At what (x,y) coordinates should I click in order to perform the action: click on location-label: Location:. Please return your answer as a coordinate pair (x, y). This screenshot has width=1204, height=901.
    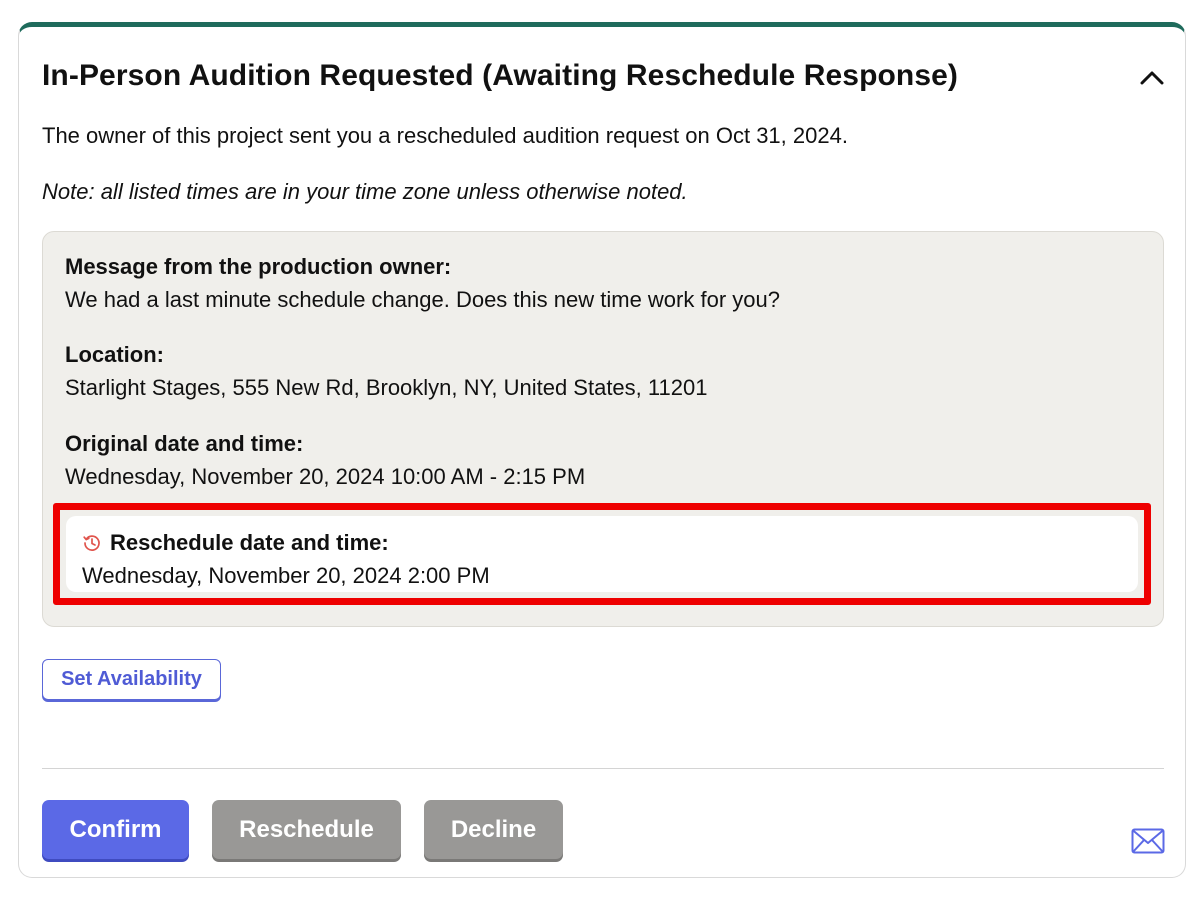
    Looking at the image, I should click on (114, 354).